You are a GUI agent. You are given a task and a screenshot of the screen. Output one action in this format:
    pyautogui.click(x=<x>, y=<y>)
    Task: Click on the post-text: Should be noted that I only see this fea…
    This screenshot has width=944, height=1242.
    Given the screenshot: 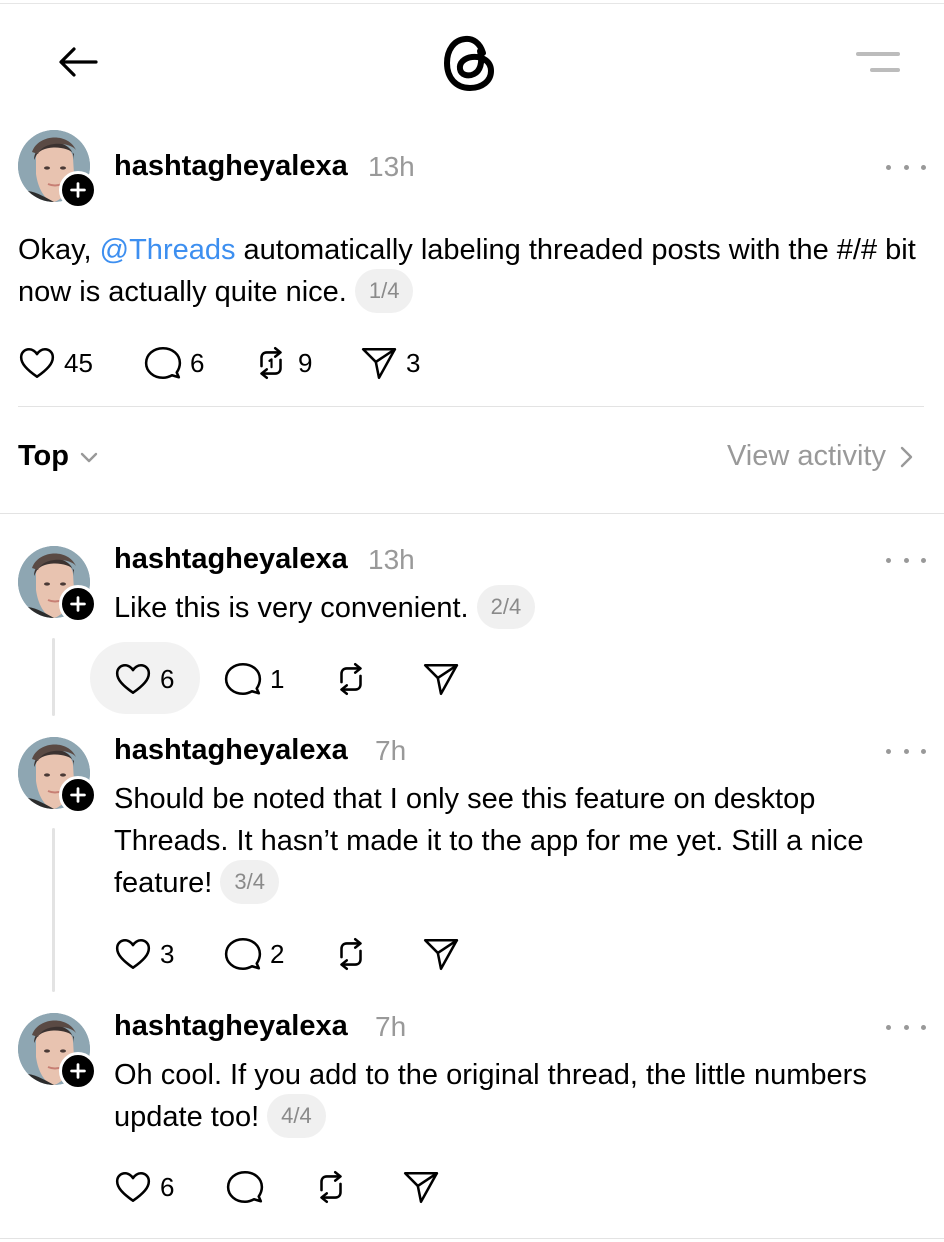 What is the action you would take?
    pyautogui.click(x=519, y=842)
    